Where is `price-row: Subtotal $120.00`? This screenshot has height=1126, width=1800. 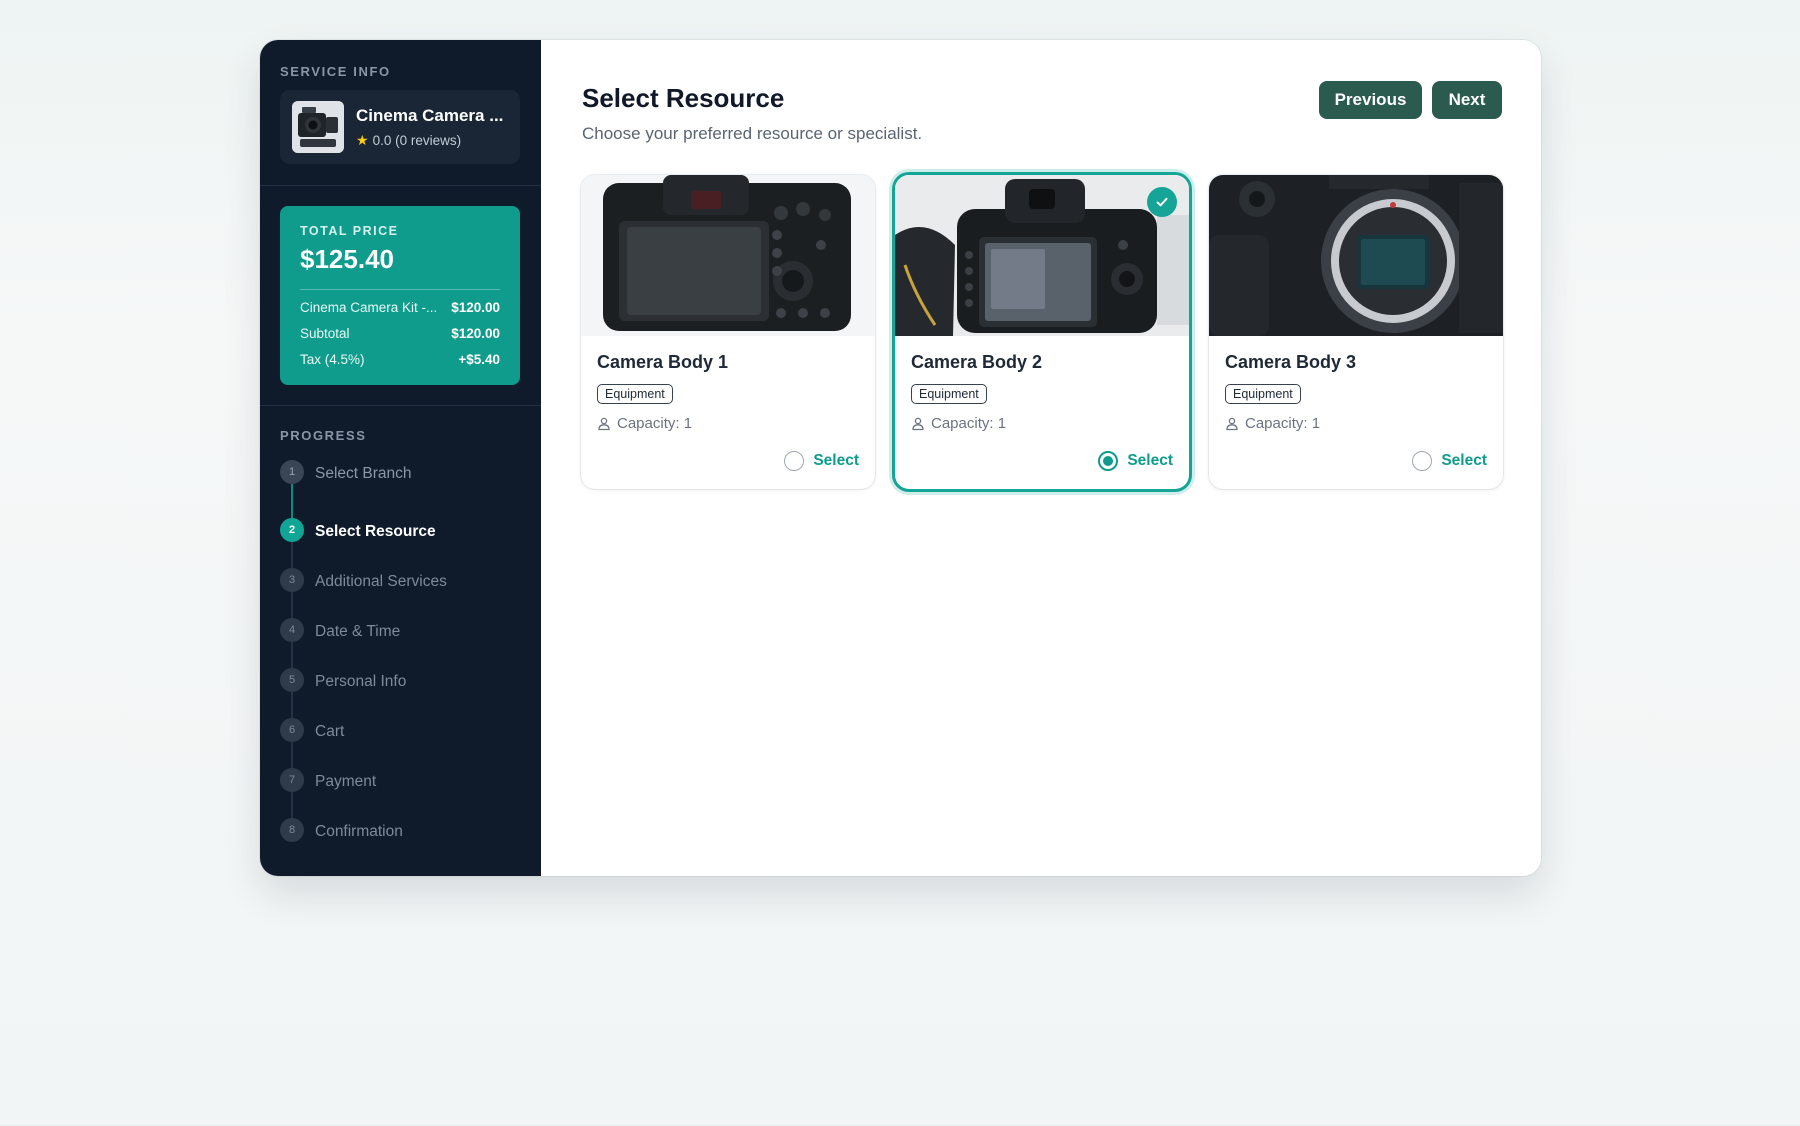
price-row: Subtotal $120.00 is located at coordinates (400, 333).